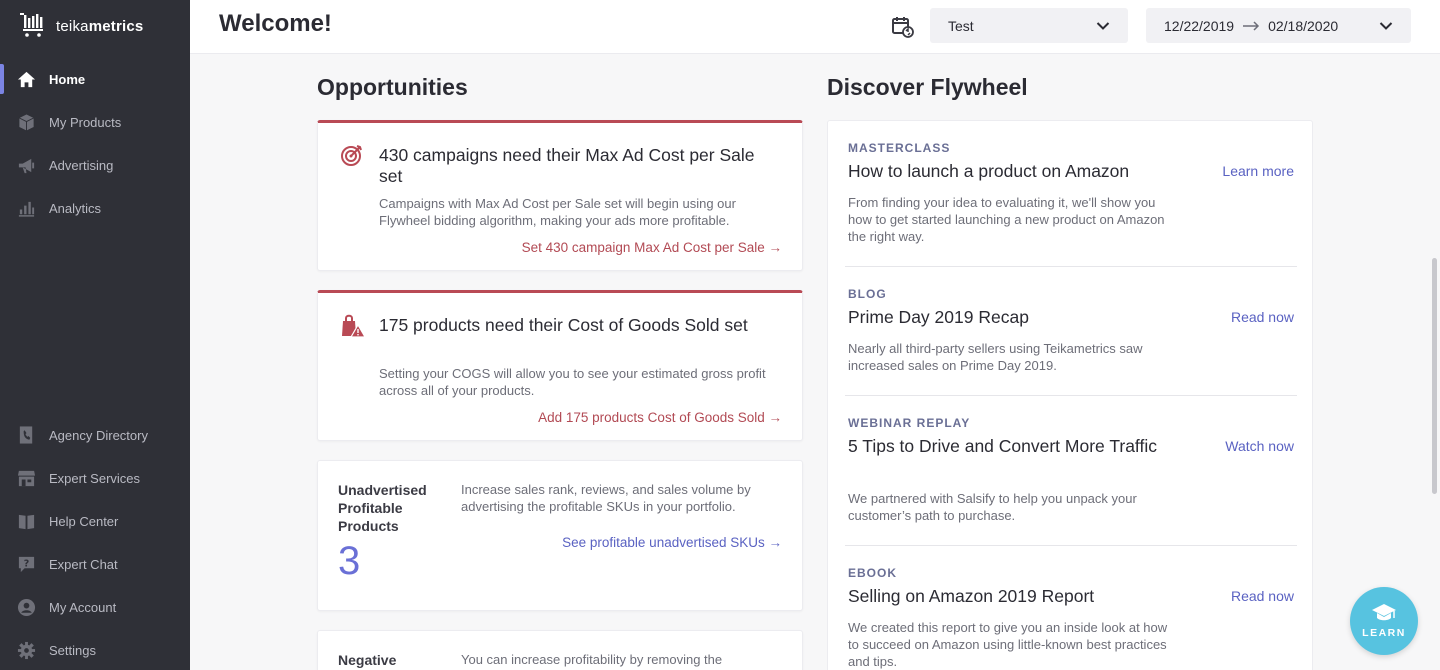 The width and height of the screenshot is (1440, 670). I want to click on sidebar-item-label: My Products, so click(85, 122).